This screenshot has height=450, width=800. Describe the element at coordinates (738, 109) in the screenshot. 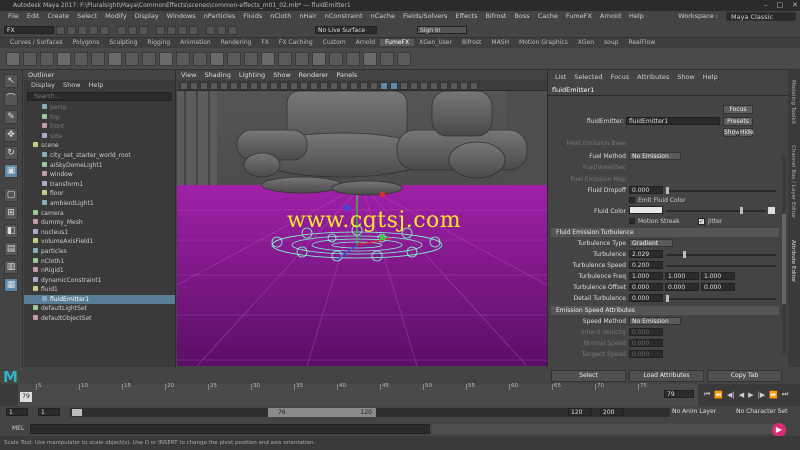

I see `focus-button: Focus` at that location.